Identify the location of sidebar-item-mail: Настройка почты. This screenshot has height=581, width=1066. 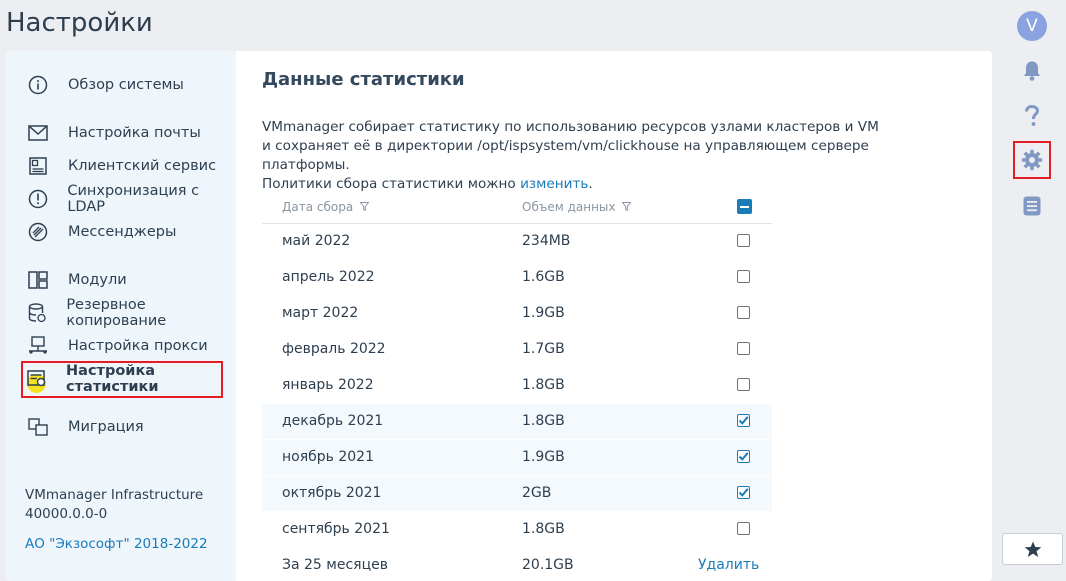
(111, 133).